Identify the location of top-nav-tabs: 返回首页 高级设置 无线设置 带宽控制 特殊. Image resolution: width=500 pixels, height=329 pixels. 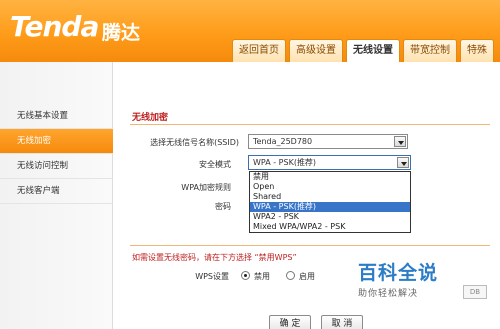
(364, 50).